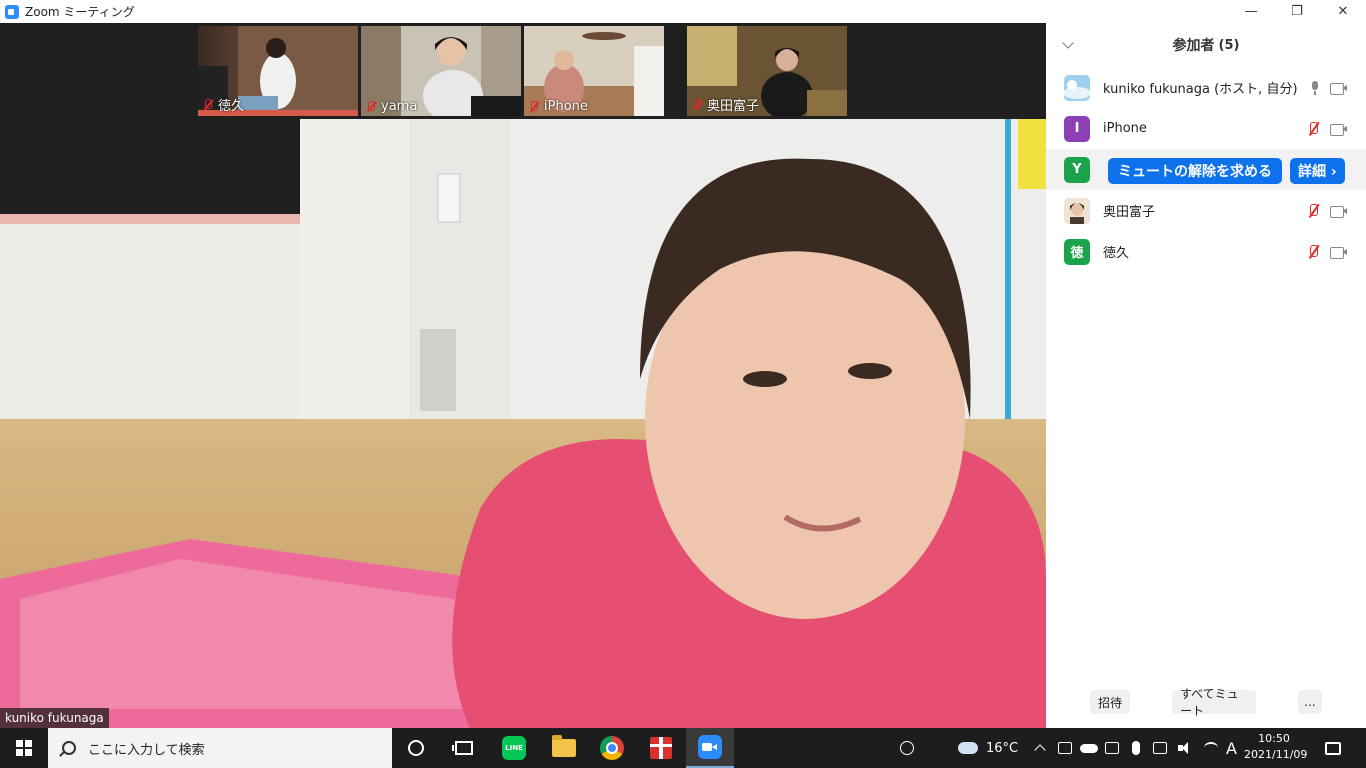  Describe the element at coordinates (523, 71) in the screenshot. I see `thumbnail-strip: 徳久 yama iPhone 奥田富子` at that location.